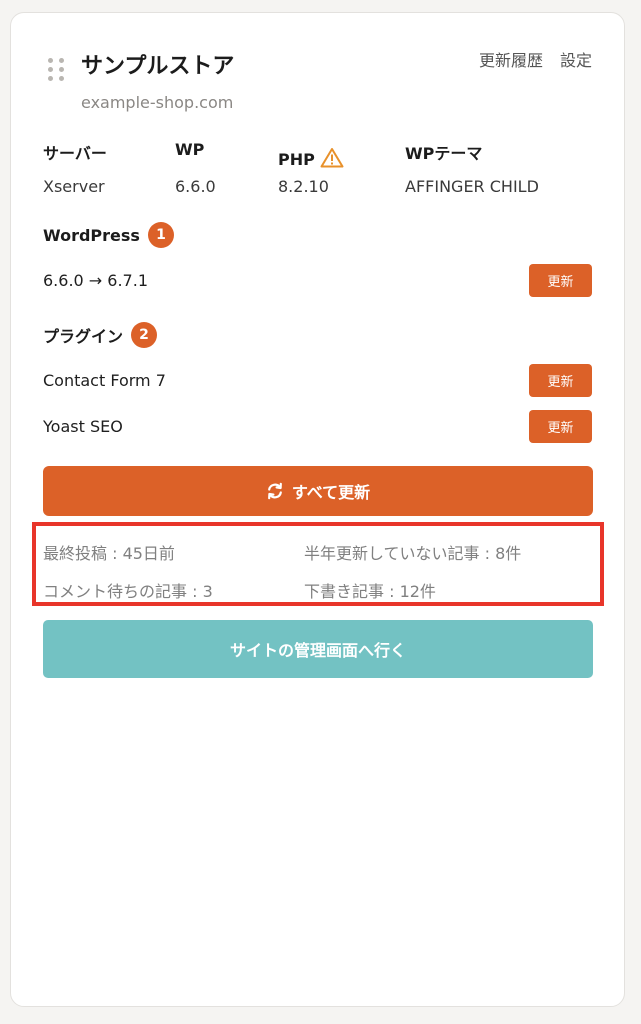 Image resolution: width=641 pixels, height=1024 pixels. What do you see at coordinates (370, 591) in the screenshot?
I see `drafts-stat: 下書き記事 : 12件` at bounding box center [370, 591].